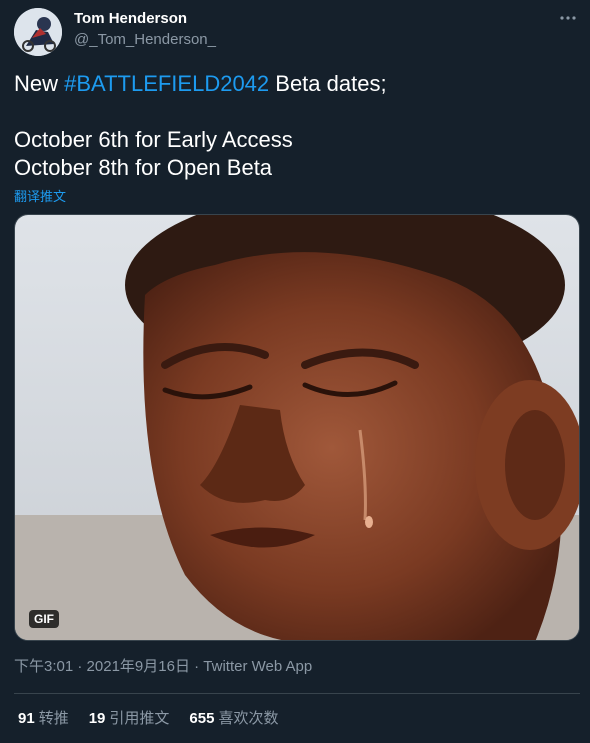 Image resolution: width=590 pixels, height=743 pixels. Describe the element at coordinates (145, 40) in the screenshot. I see `user-handle: @_Tom_Henderson_` at that location.